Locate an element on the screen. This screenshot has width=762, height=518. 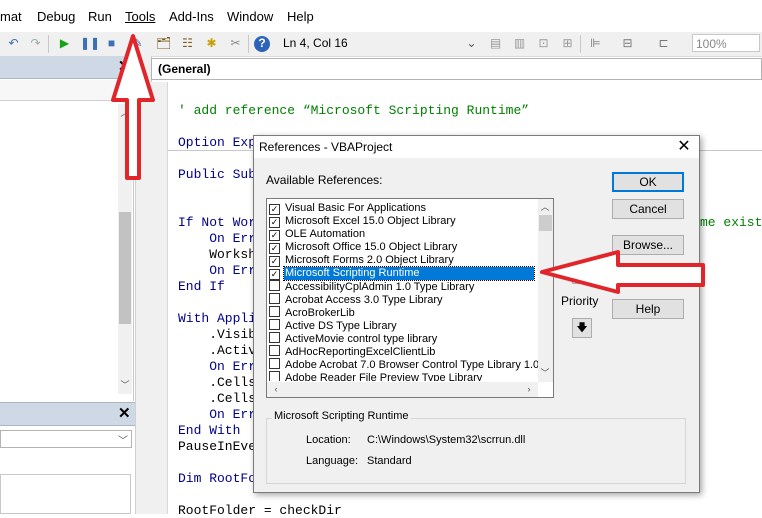
cancel-button: Cancel is located at coordinates (648, 209).